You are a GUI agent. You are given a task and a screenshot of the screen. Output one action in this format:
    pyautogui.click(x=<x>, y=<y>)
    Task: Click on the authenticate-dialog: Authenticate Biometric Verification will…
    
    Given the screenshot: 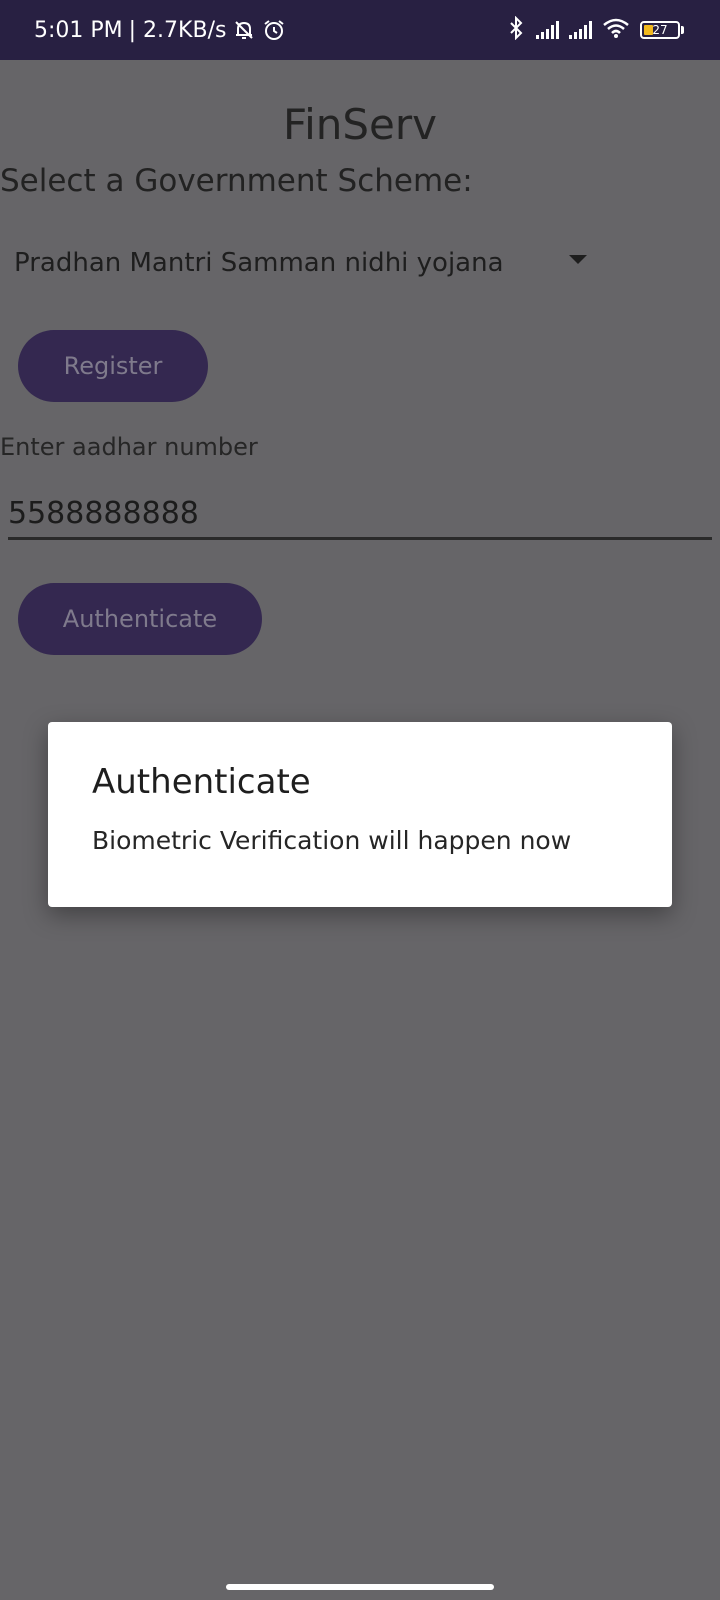 What is the action you would take?
    pyautogui.click(x=360, y=814)
    